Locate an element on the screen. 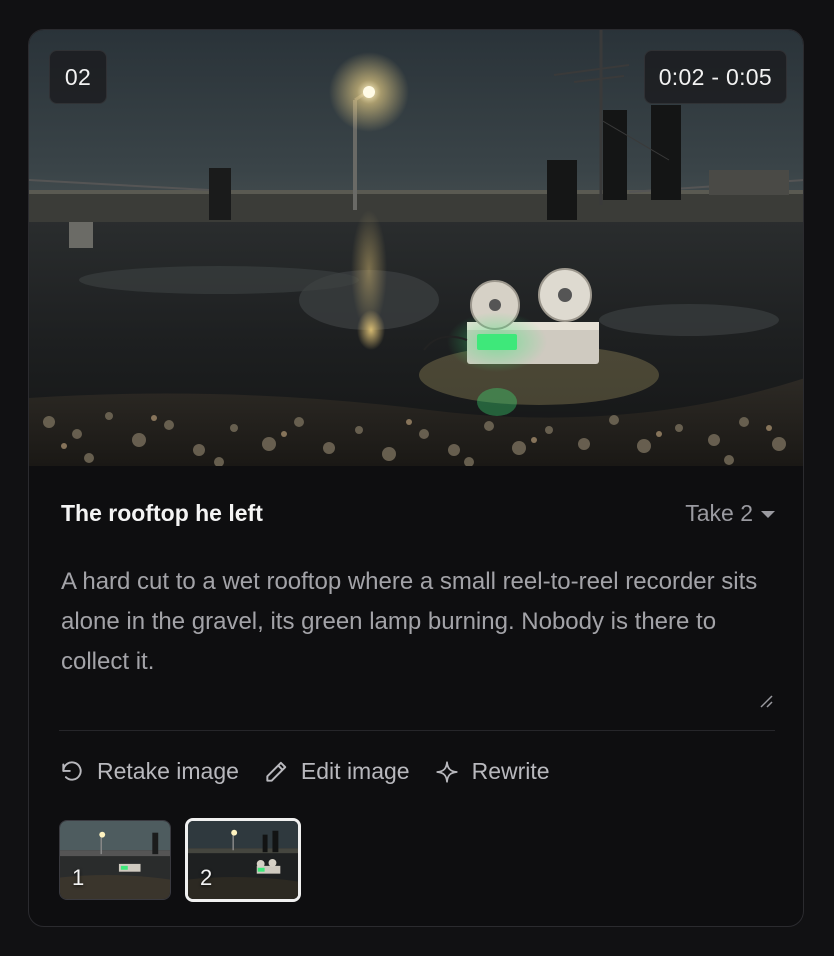  take-selector: Take 2 is located at coordinates (730, 513).